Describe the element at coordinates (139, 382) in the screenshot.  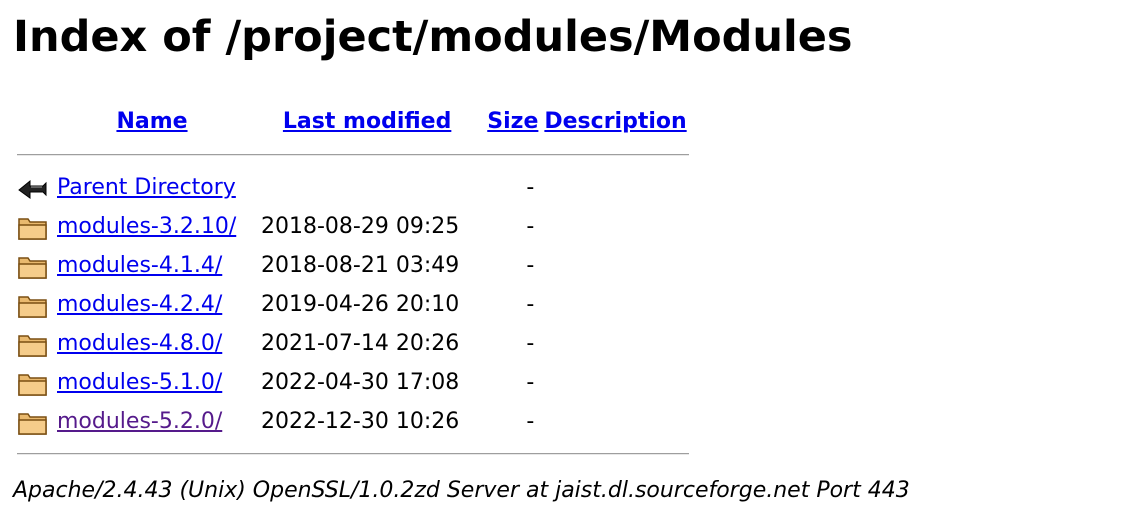
I see `directory-link: modules-5.1.0/` at that location.